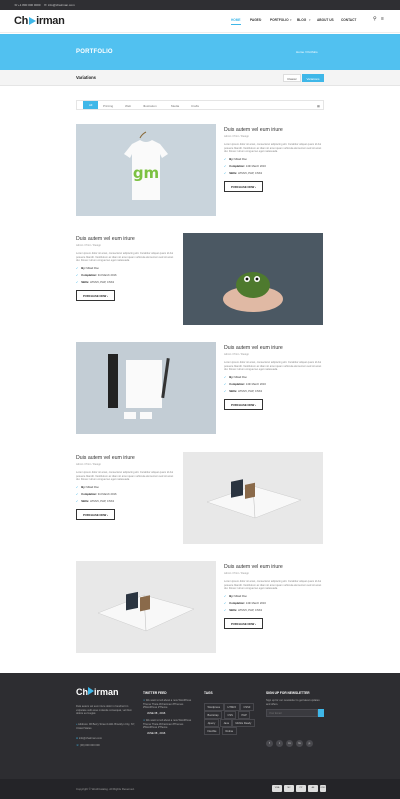 The image size is (400, 799). I want to click on mail-icon: ✉, so click(45, 5).